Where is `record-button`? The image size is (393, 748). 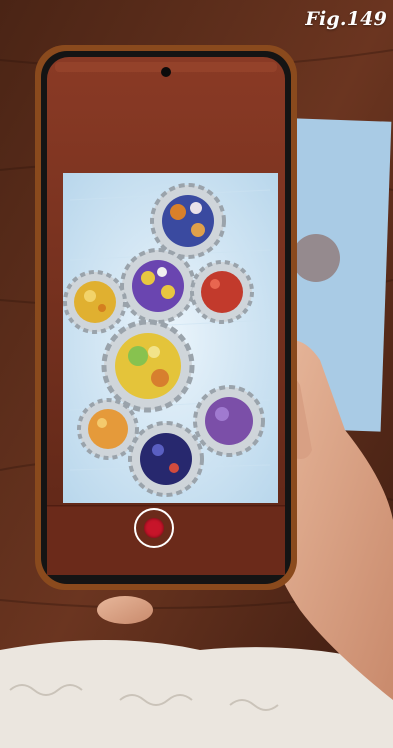 record-button is located at coordinates (154, 528).